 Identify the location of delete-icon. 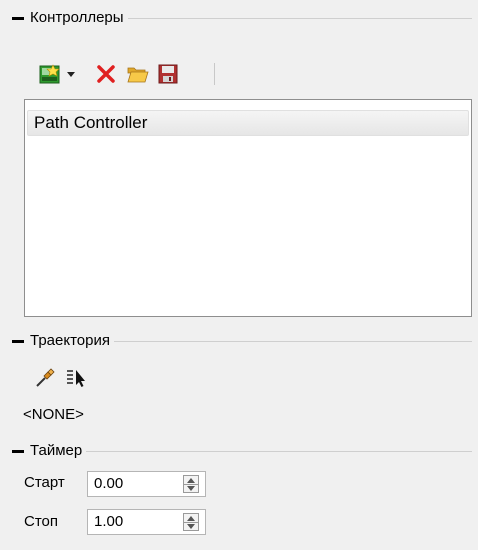
(106, 74).